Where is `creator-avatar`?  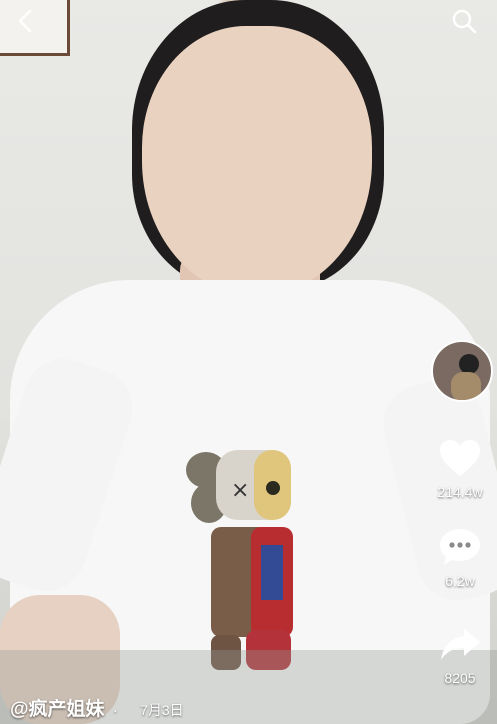
creator-avatar is located at coordinates (462, 371).